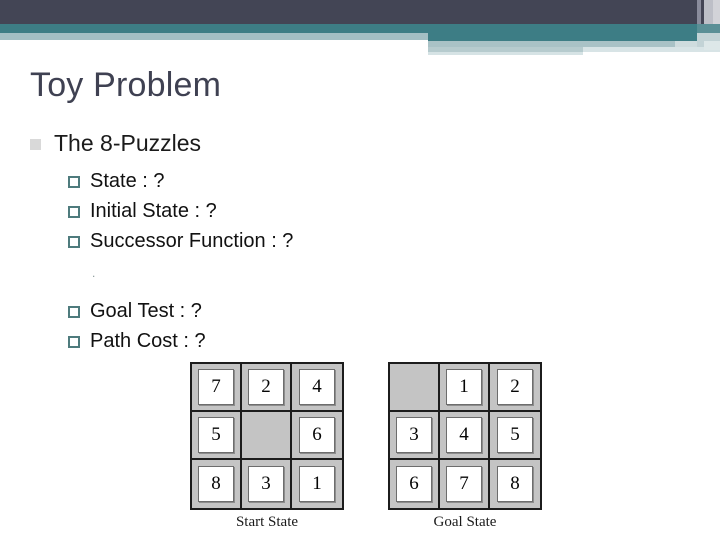  What do you see at coordinates (505, 53) in the screenshot?
I see `header-band-pale-c` at bounding box center [505, 53].